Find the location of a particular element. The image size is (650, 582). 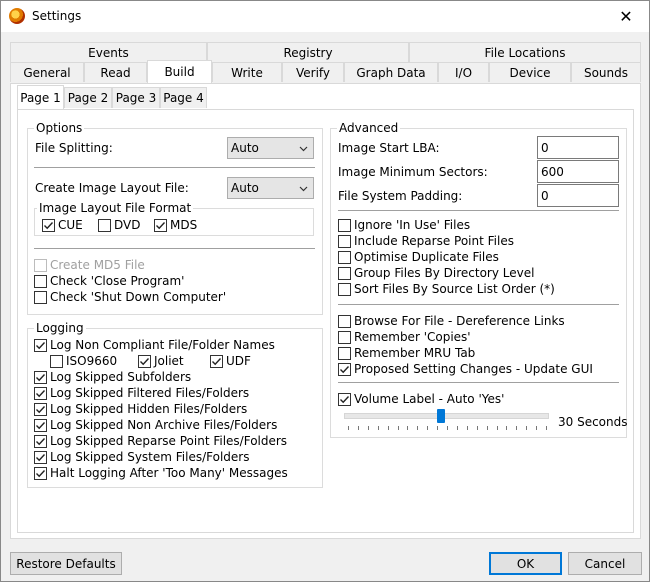

log-item-label: Log Skipped Reparse Point Files/Folders is located at coordinates (169, 441).